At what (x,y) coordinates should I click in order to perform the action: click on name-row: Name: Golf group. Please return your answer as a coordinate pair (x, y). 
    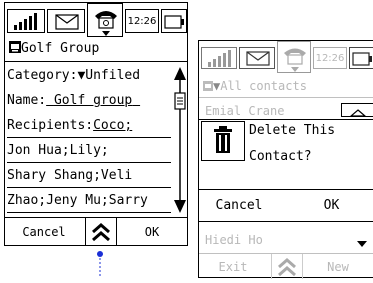
    Looking at the image, I should click on (73, 101).